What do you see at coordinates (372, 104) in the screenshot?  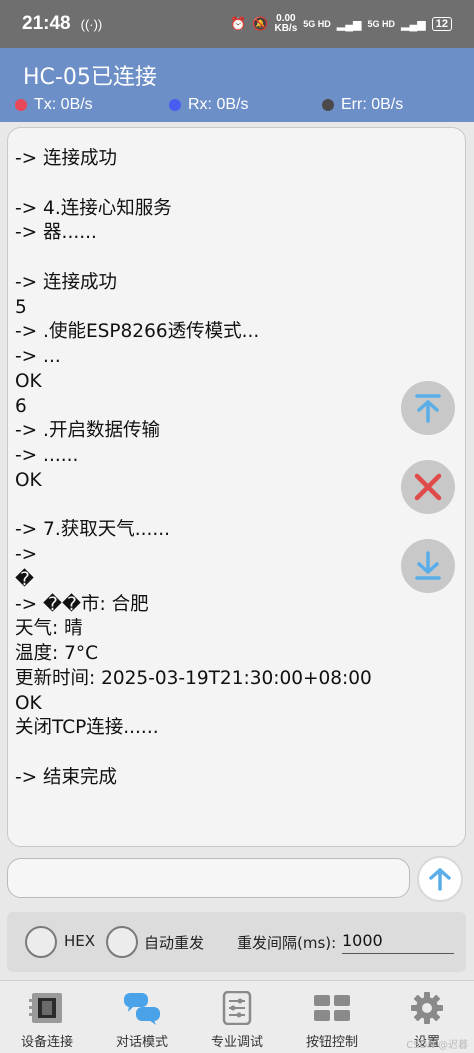 I see `err-label: Err: 0B/s` at bounding box center [372, 104].